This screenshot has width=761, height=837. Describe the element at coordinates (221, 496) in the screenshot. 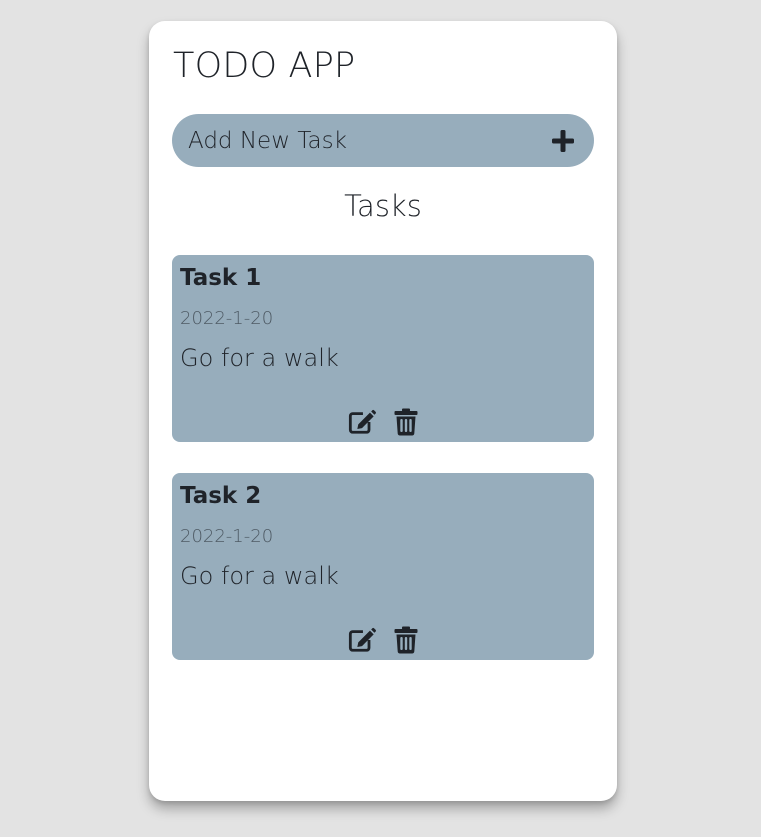

I see `task-title: Task 2` at that location.